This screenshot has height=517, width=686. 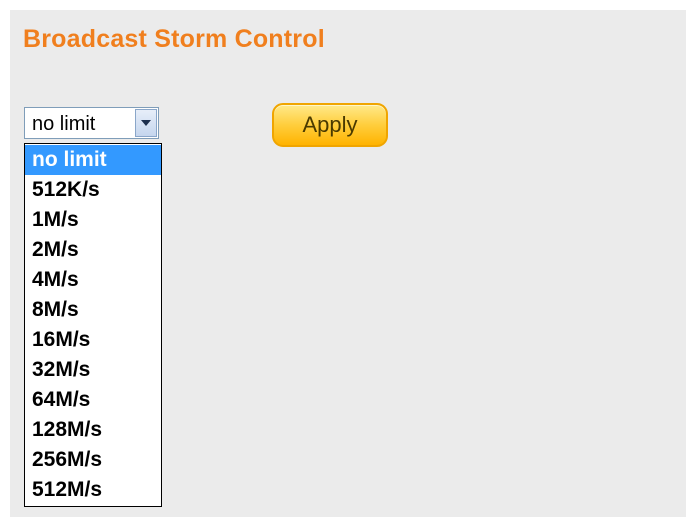 What do you see at coordinates (93, 280) in the screenshot?
I see `dropdown-option: 4M/s` at bounding box center [93, 280].